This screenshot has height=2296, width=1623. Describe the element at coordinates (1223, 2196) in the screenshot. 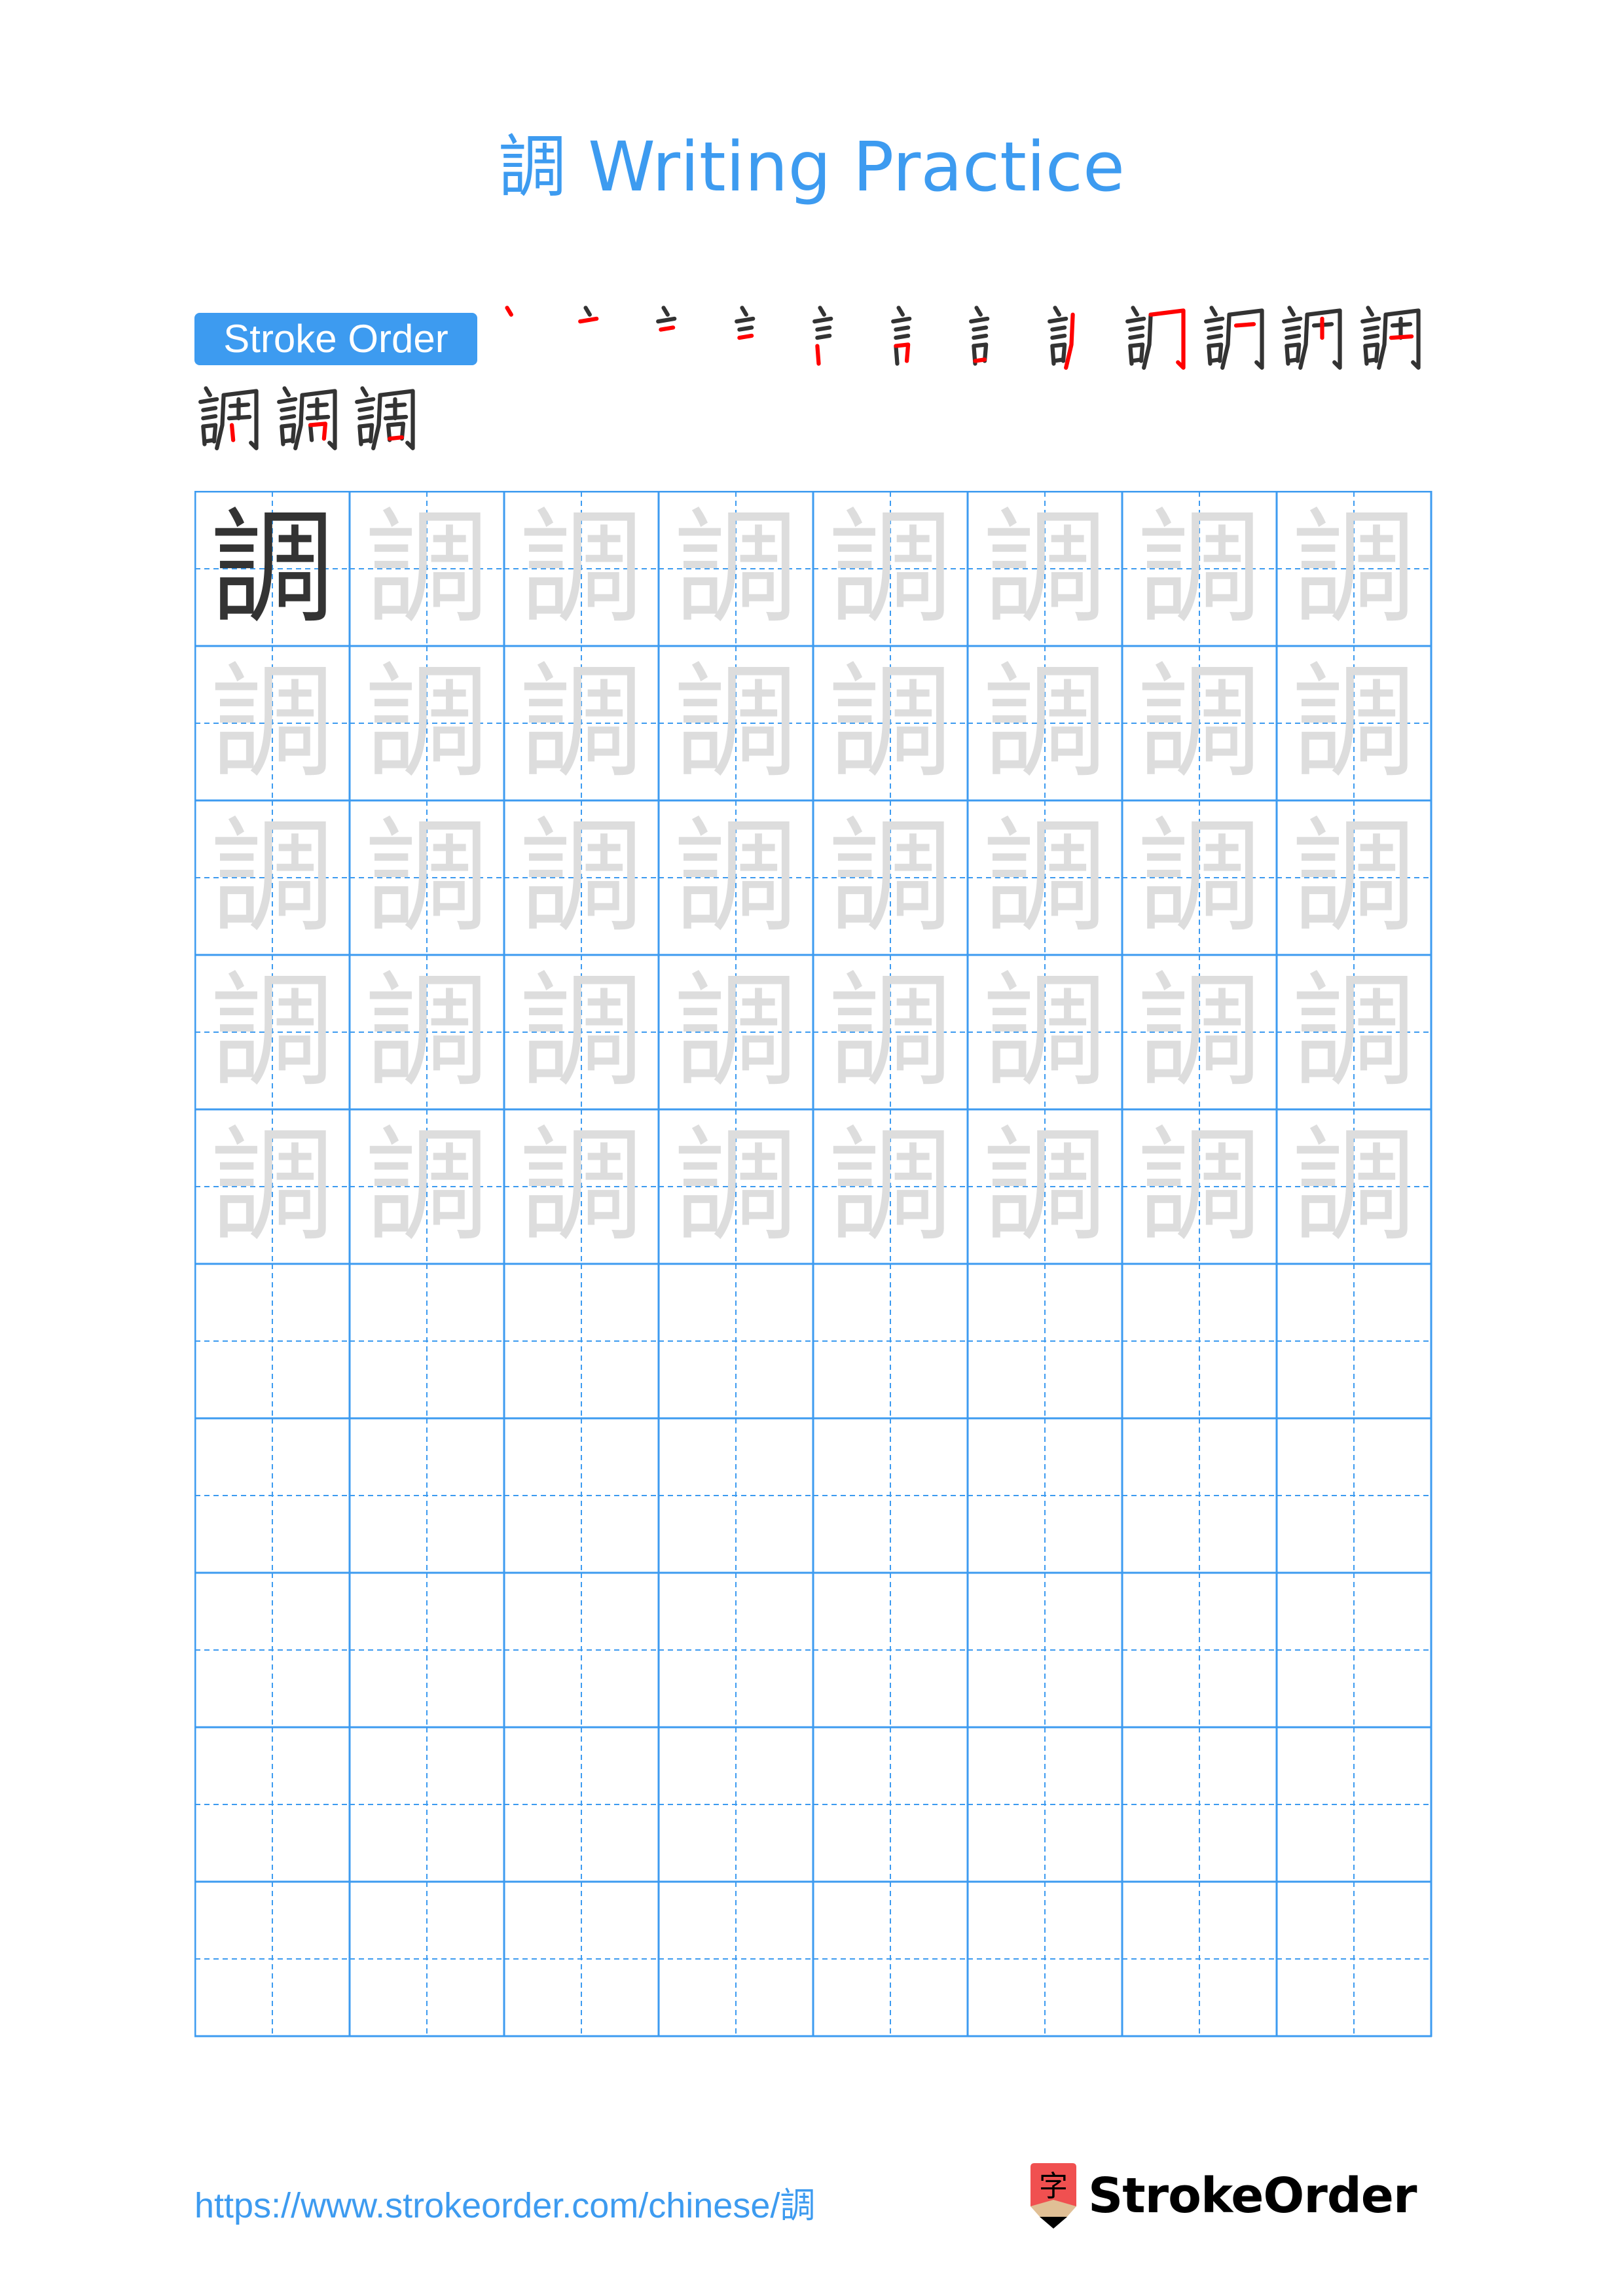

I see `strokeorder-logo: 字 StrokeOrder` at that location.